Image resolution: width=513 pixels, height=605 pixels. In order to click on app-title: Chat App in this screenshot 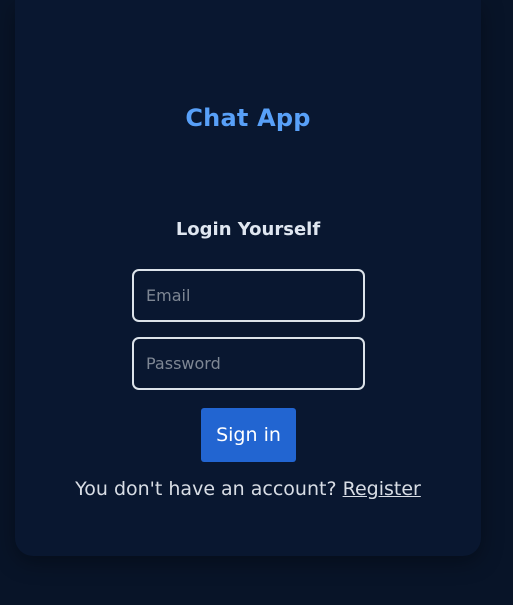, I will do `click(248, 118)`.